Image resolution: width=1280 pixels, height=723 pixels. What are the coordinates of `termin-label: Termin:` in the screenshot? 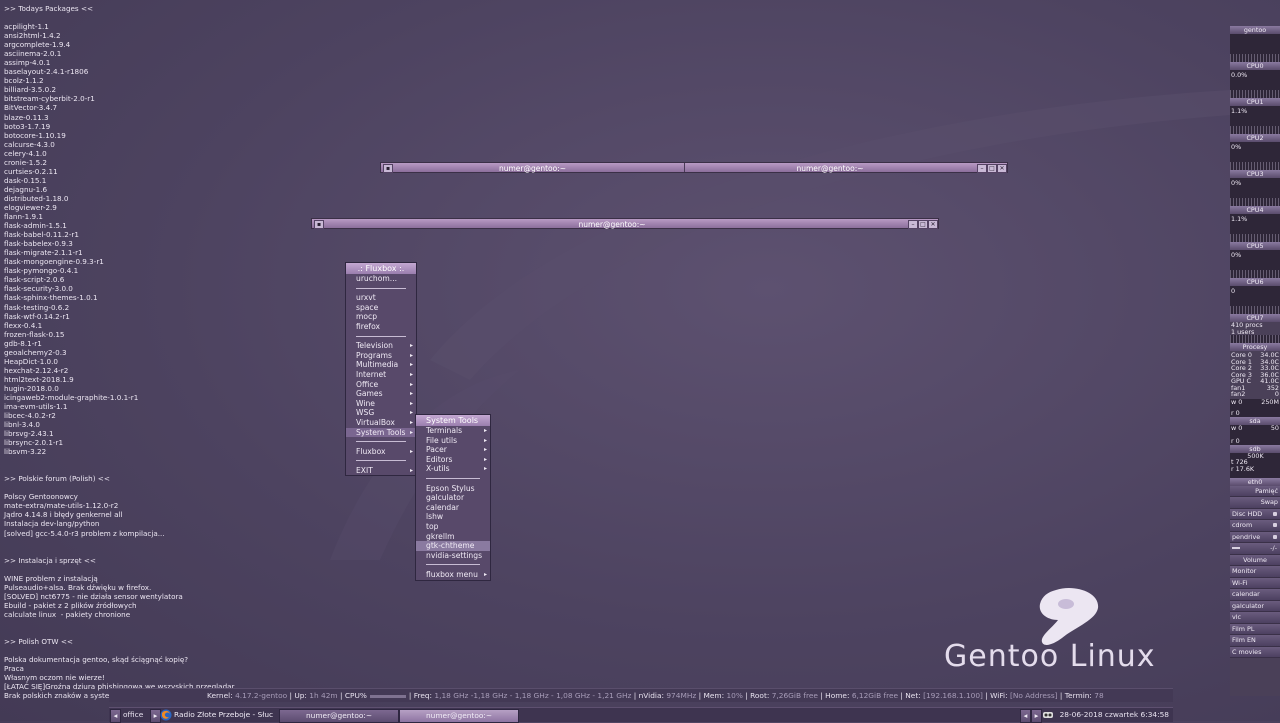 It's located at (1078, 695).